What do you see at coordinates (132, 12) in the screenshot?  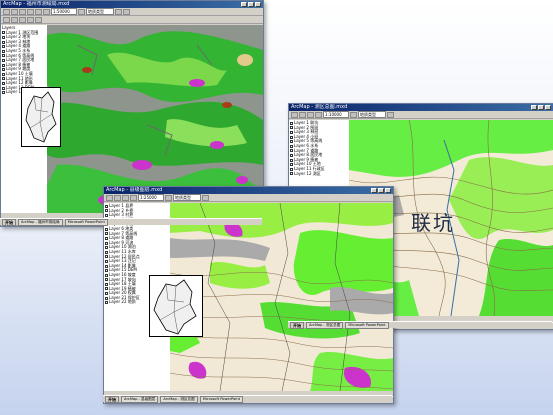 I see `window1-toolbar: 1:50000 地质类型` at bounding box center [132, 12].